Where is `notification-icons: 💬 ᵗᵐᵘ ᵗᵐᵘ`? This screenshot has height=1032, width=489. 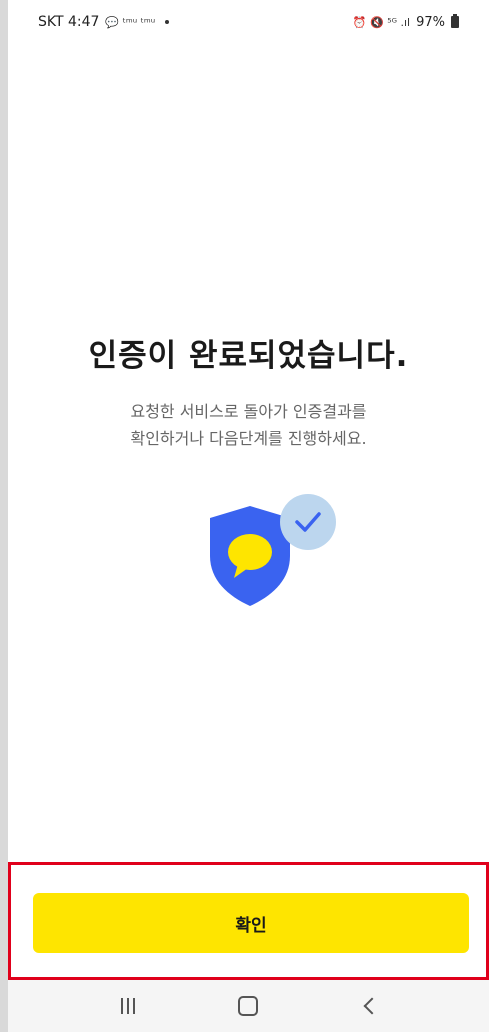
notification-icons: 💬 ᵗᵐᵘ ᵗᵐᵘ is located at coordinates (130, 22).